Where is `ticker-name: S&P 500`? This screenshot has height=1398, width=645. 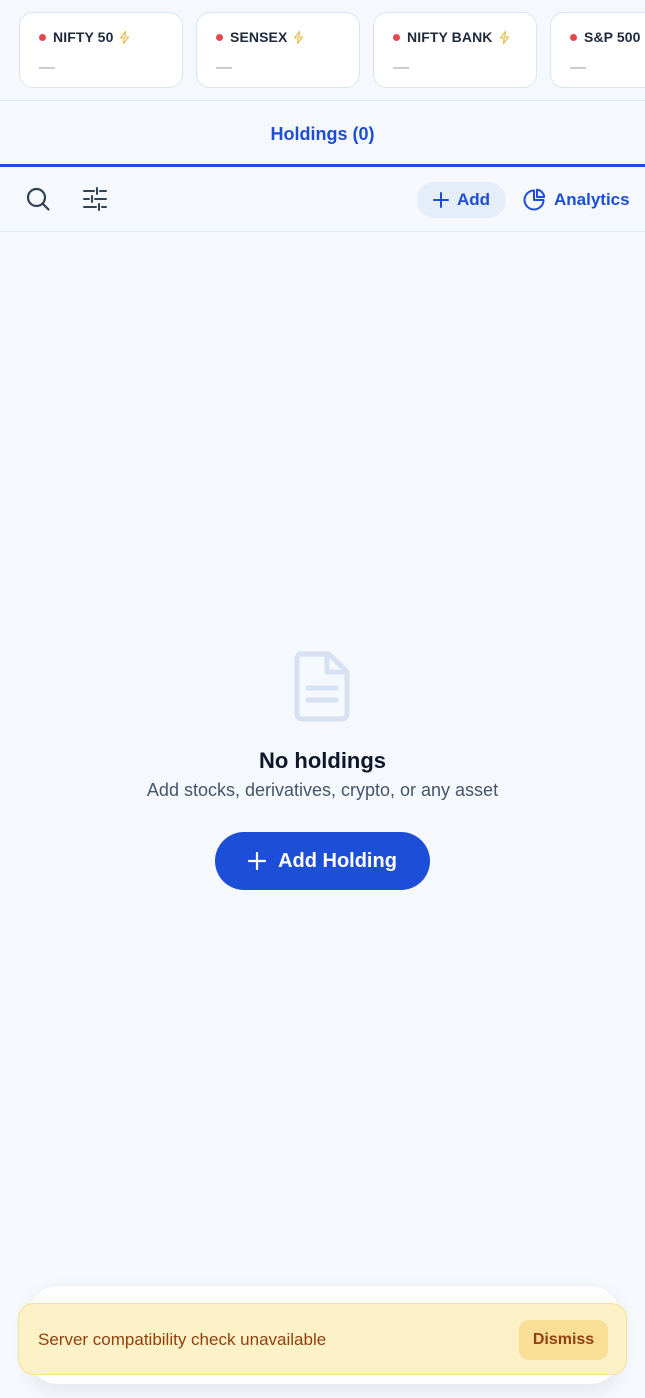
ticker-name: S&P 500 is located at coordinates (612, 37).